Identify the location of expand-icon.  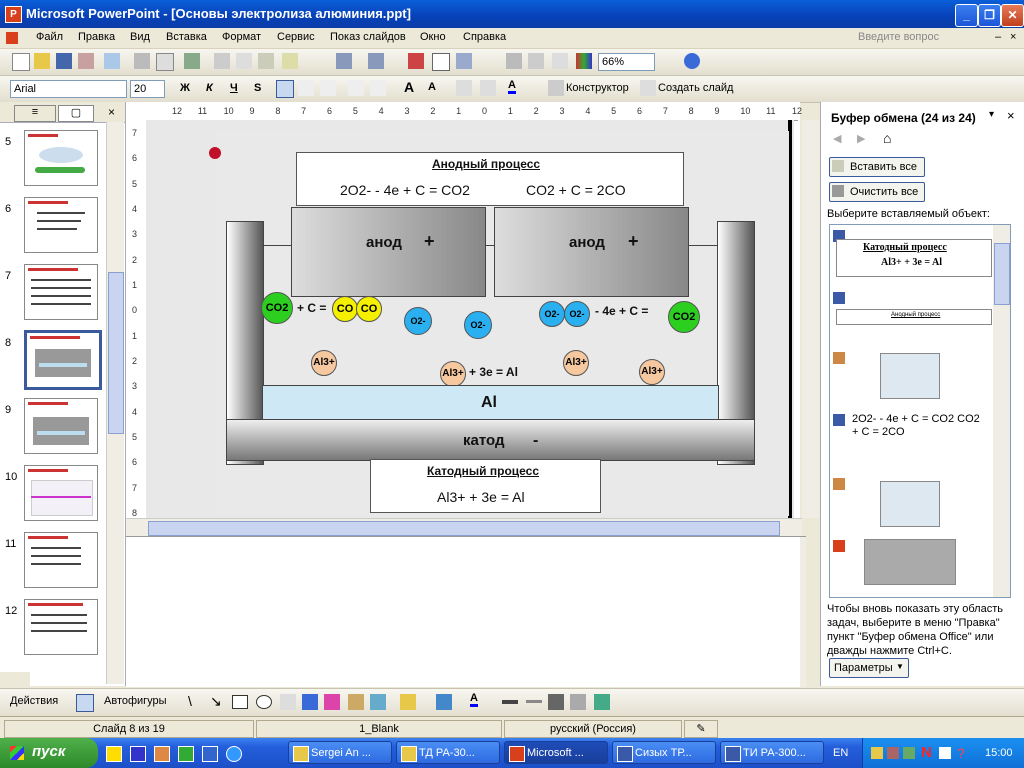
(514, 61).